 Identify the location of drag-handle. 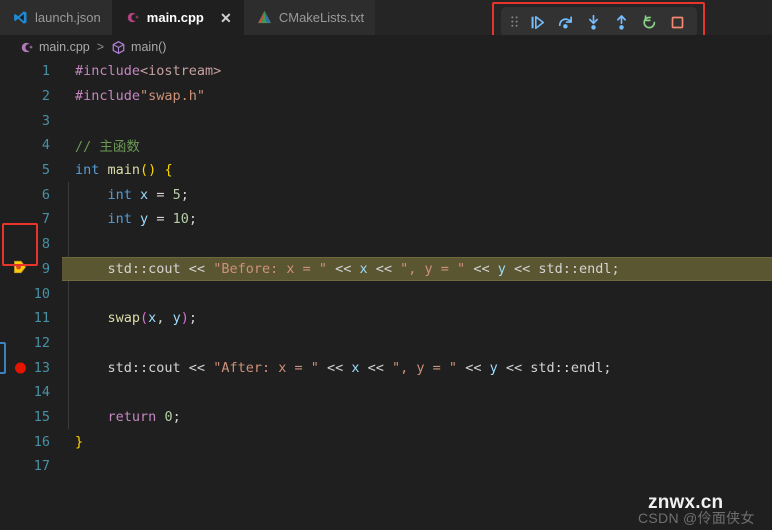
(515, 22).